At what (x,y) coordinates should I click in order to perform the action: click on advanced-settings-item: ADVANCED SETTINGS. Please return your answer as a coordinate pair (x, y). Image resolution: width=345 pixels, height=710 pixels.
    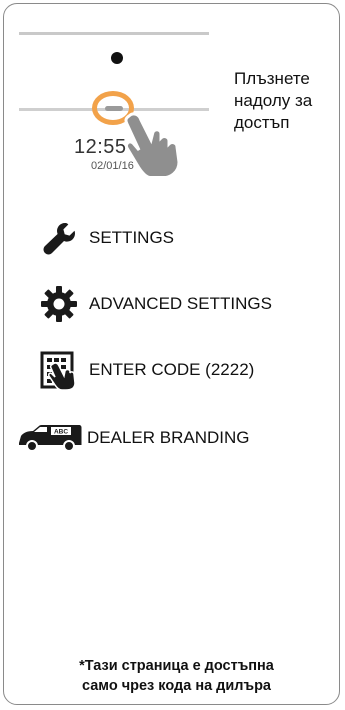
    Looking at the image, I should click on (150, 304).